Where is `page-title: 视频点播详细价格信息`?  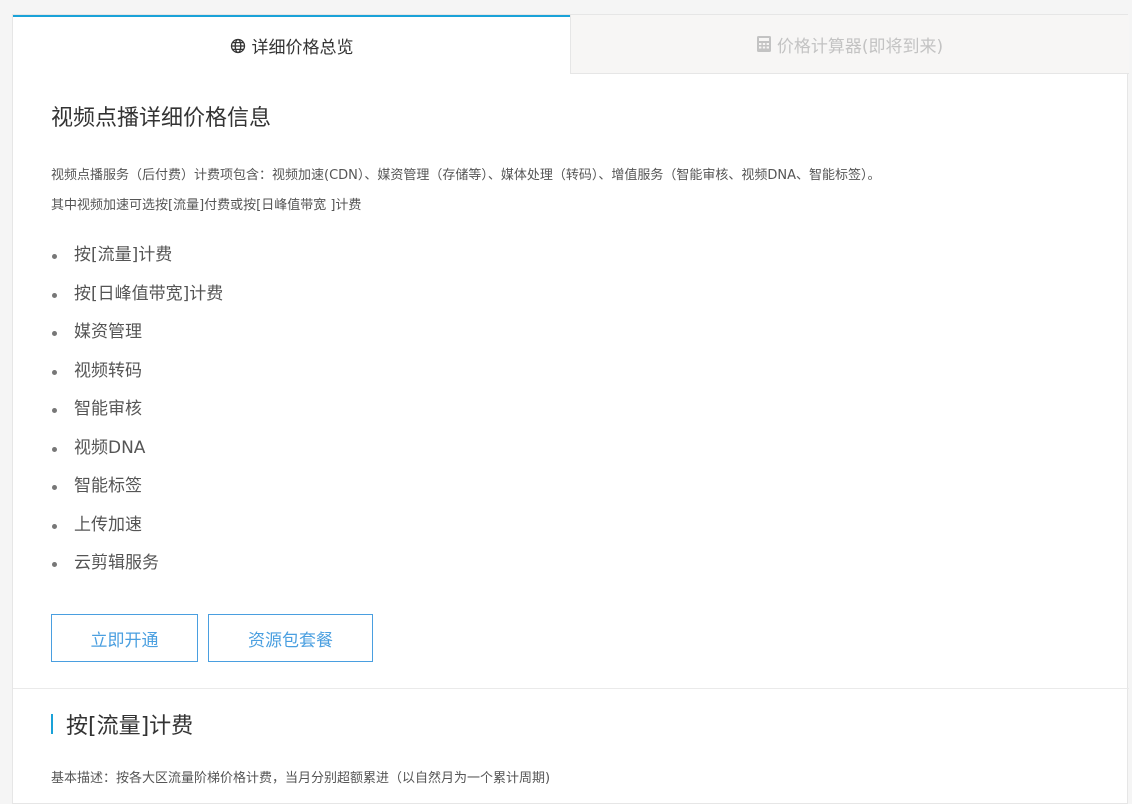
page-title: 视频点播详细价格信息 is located at coordinates (161, 118).